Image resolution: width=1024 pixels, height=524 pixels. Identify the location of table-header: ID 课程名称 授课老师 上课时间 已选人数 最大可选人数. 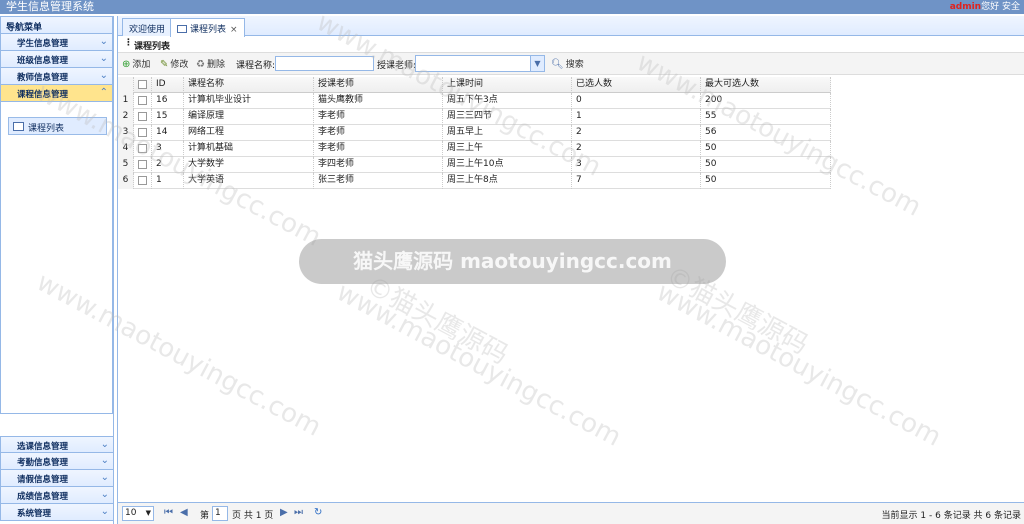
(474, 85).